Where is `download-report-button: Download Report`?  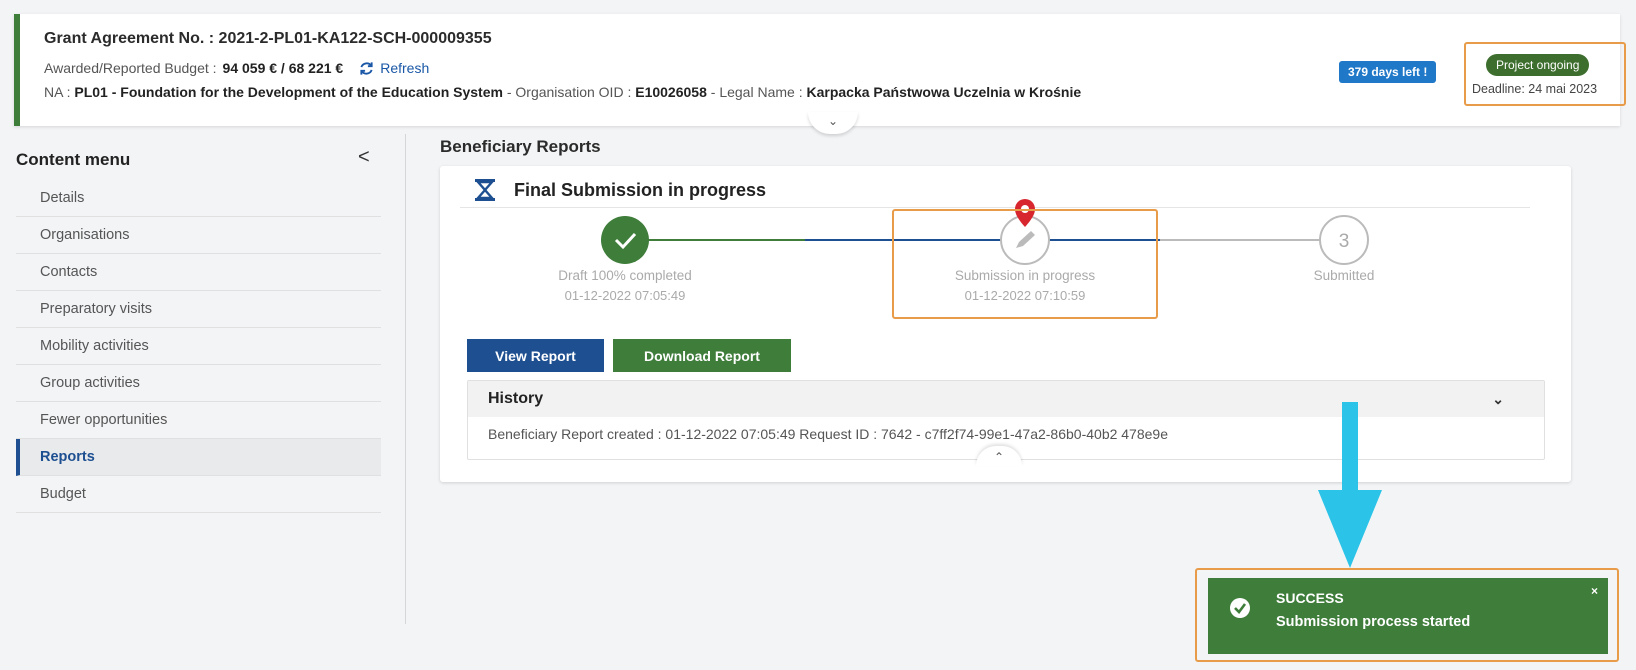 download-report-button: Download Report is located at coordinates (702, 355).